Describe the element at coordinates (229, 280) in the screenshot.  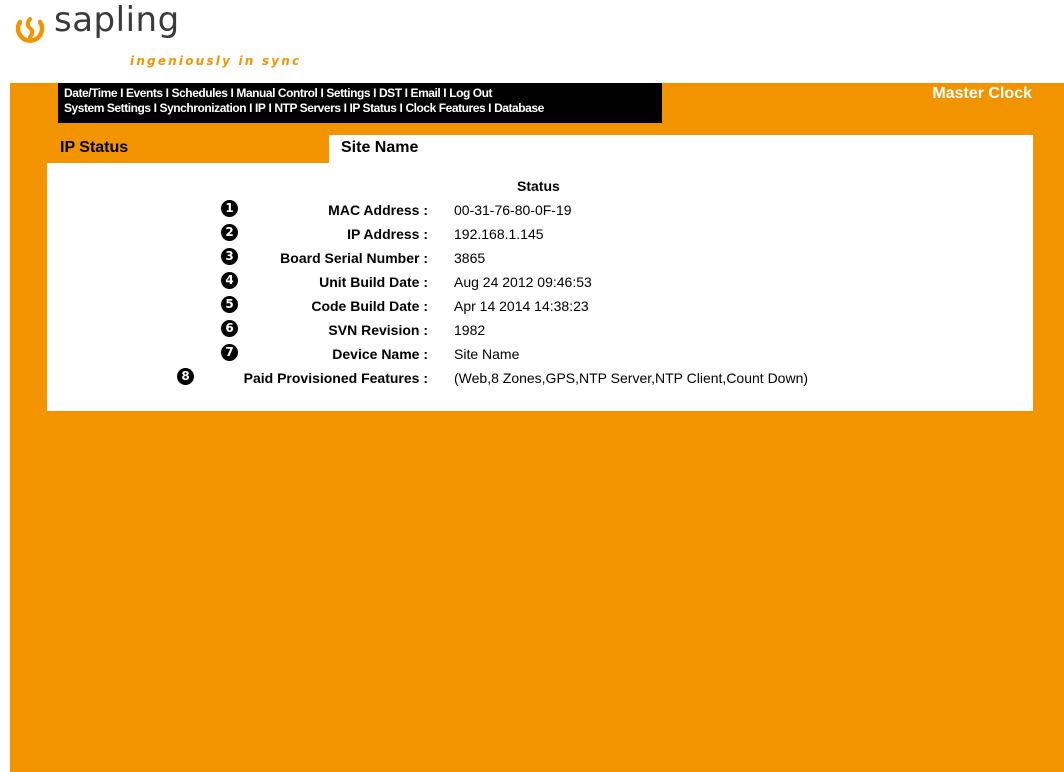
I see `number-badge-icon: 4` at that location.